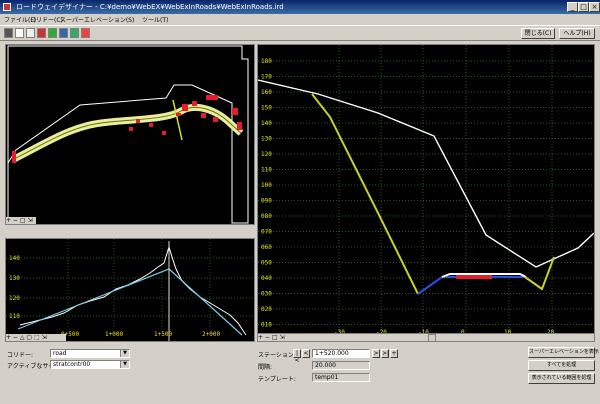  I want to click on last-station-button: >|, so click(385, 353).